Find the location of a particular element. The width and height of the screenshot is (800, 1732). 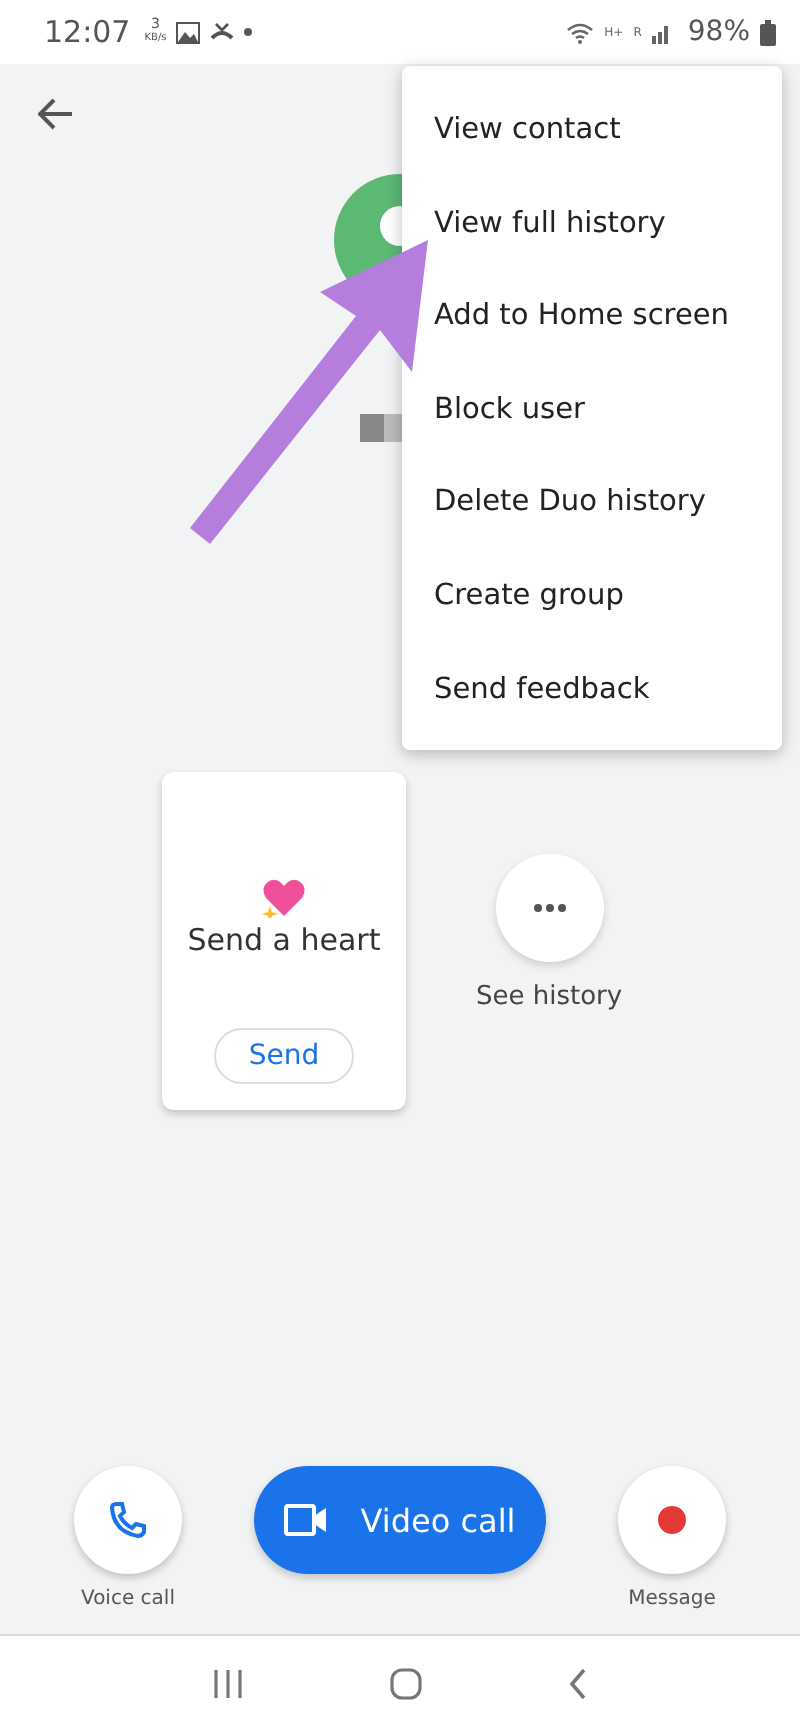

signal-icon is located at coordinates (661, 32).